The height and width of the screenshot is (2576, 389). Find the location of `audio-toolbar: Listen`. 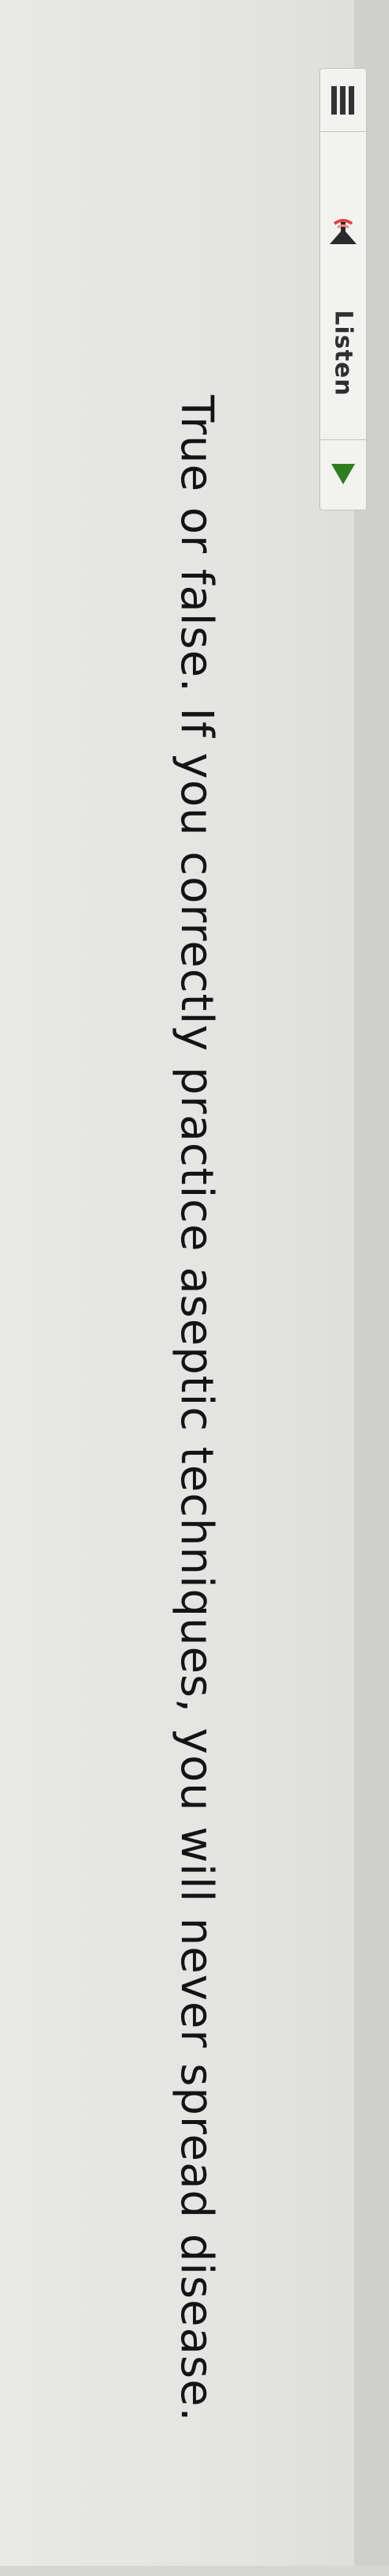

audio-toolbar: Listen is located at coordinates (343, 289).